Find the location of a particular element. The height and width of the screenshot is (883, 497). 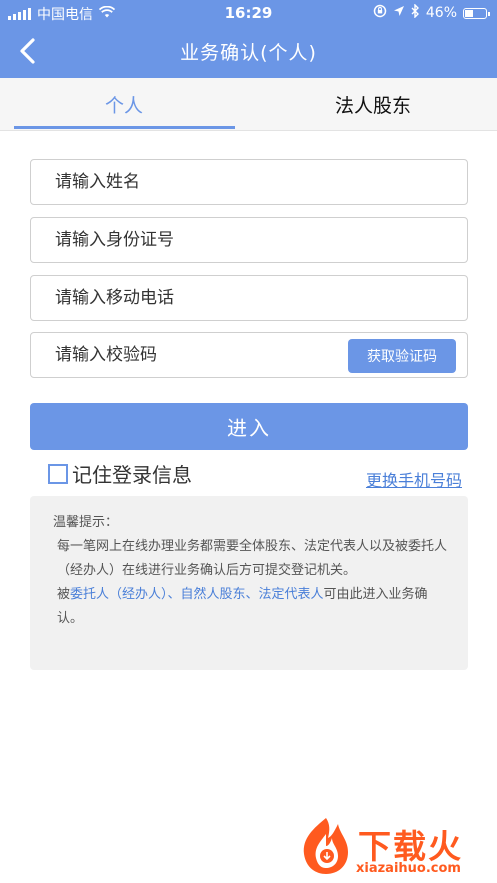

tips-line-2-prefix: 被 is located at coordinates (64, 594).